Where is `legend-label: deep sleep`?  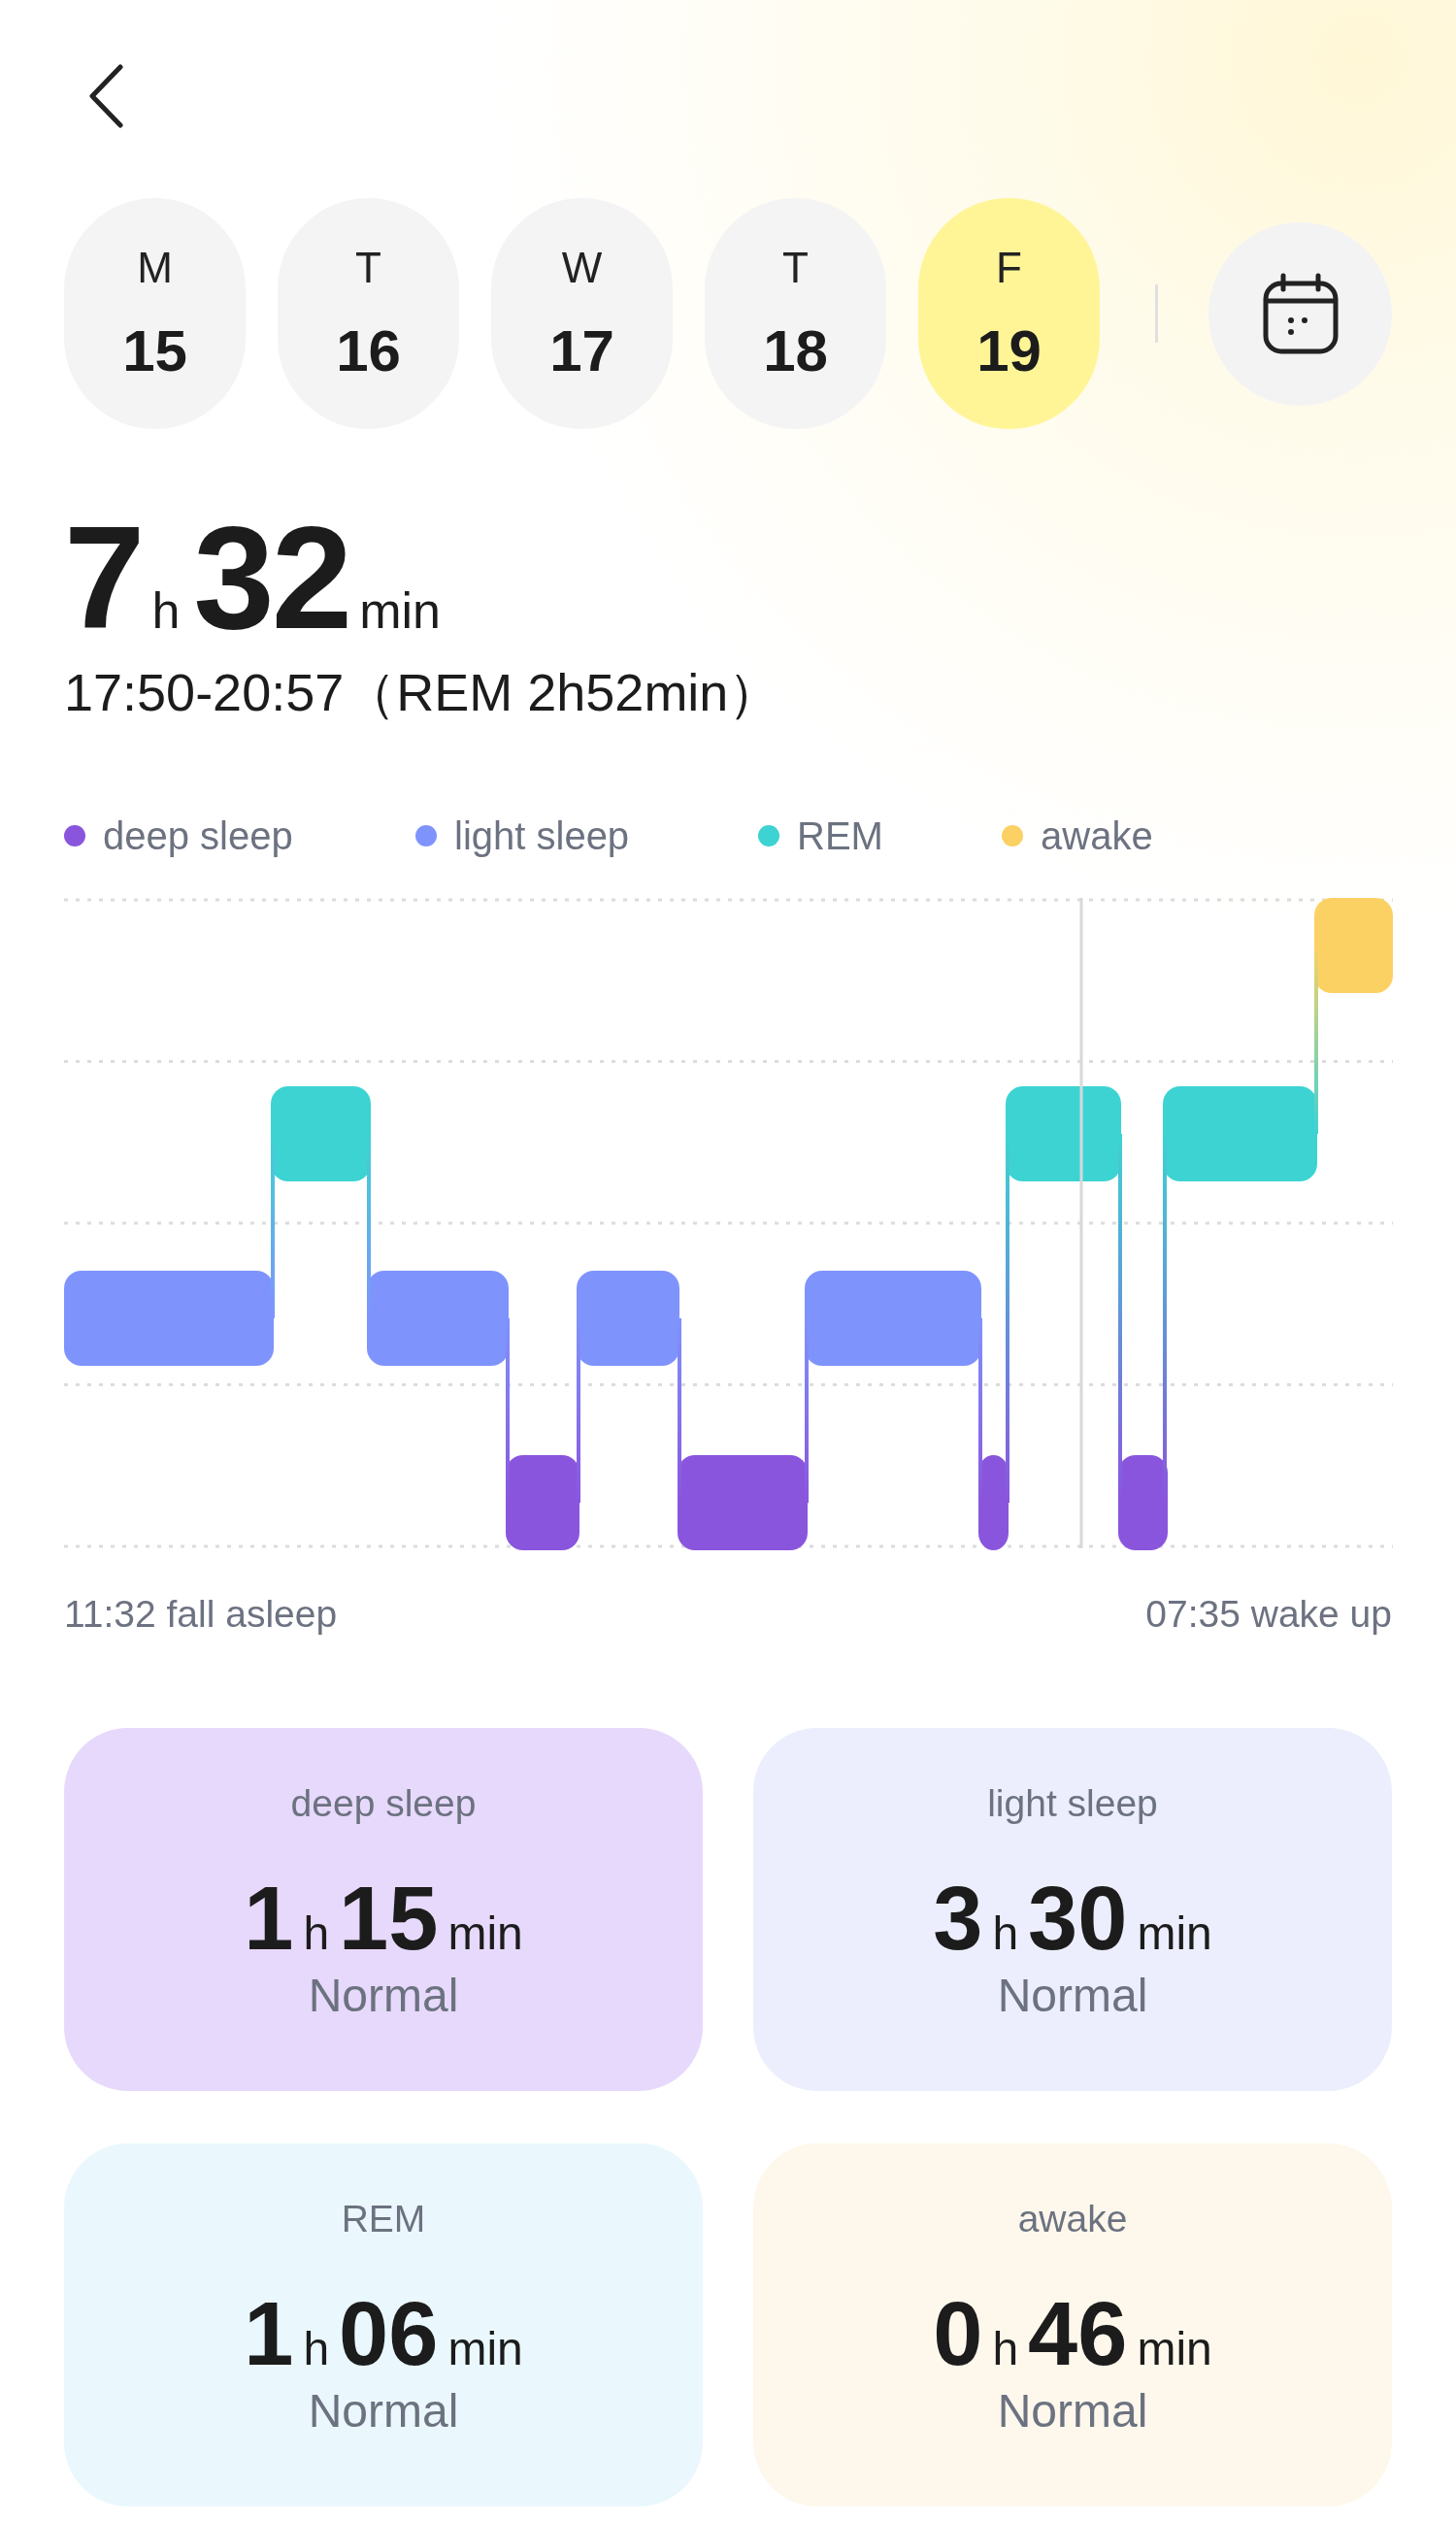
legend-label: deep sleep is located at coordinates (198, 836).